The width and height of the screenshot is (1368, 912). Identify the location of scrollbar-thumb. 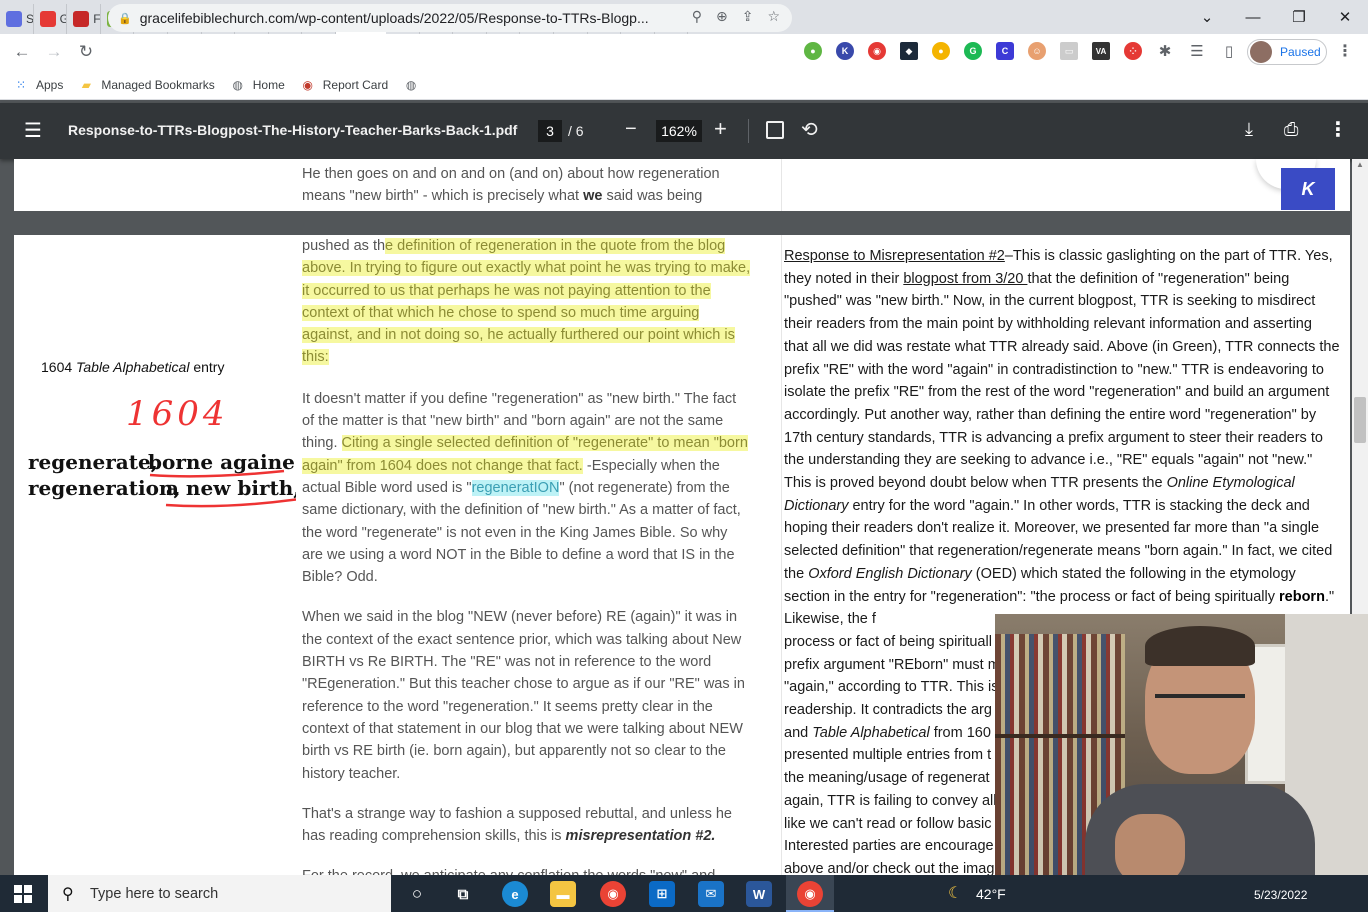
(1360, 420).